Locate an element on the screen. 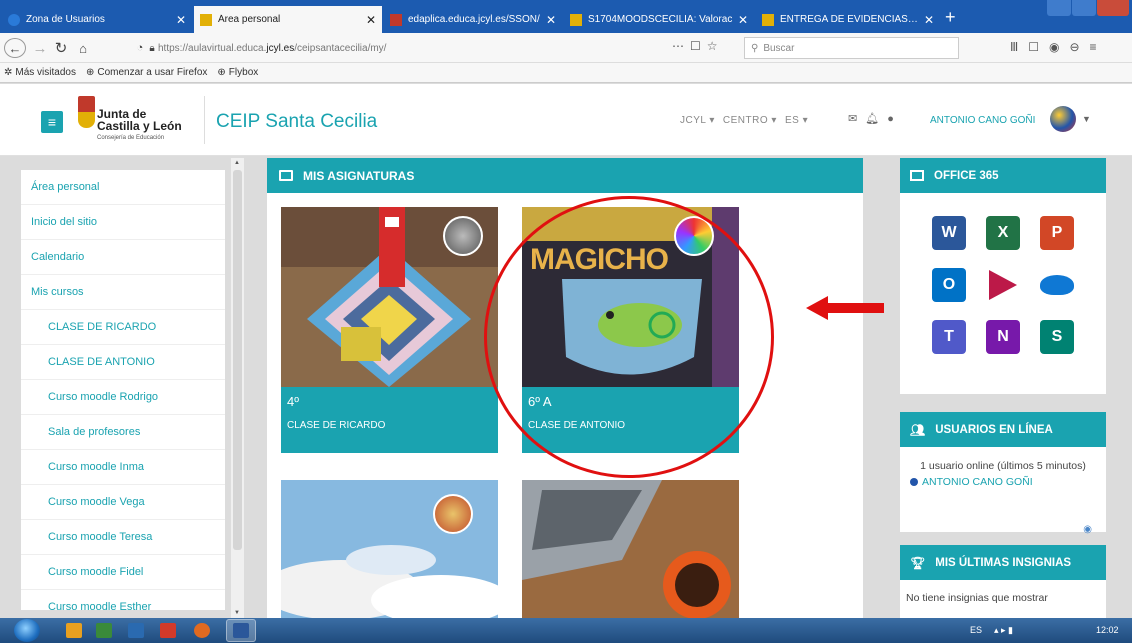 Image resolution: width=1132 pixels, height=643 pixels. list-icon is located at coordinates (917, 175).